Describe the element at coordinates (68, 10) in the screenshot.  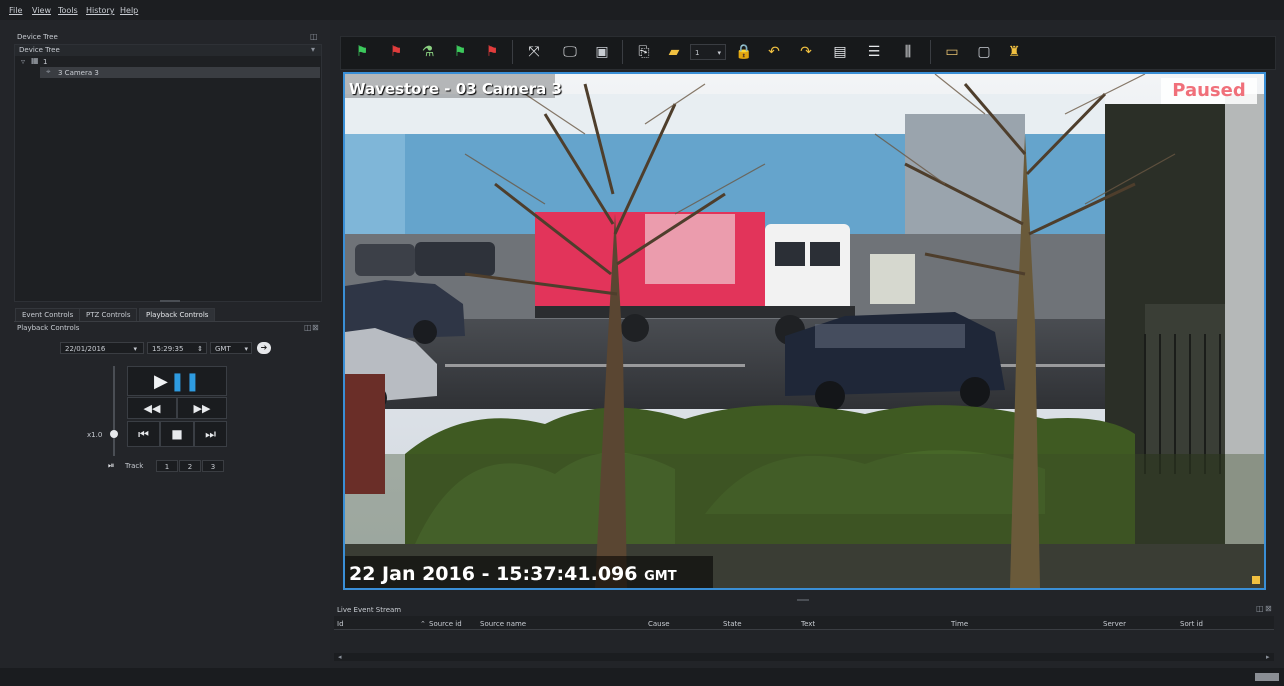
I see `menu-tools: Tools` at that location.